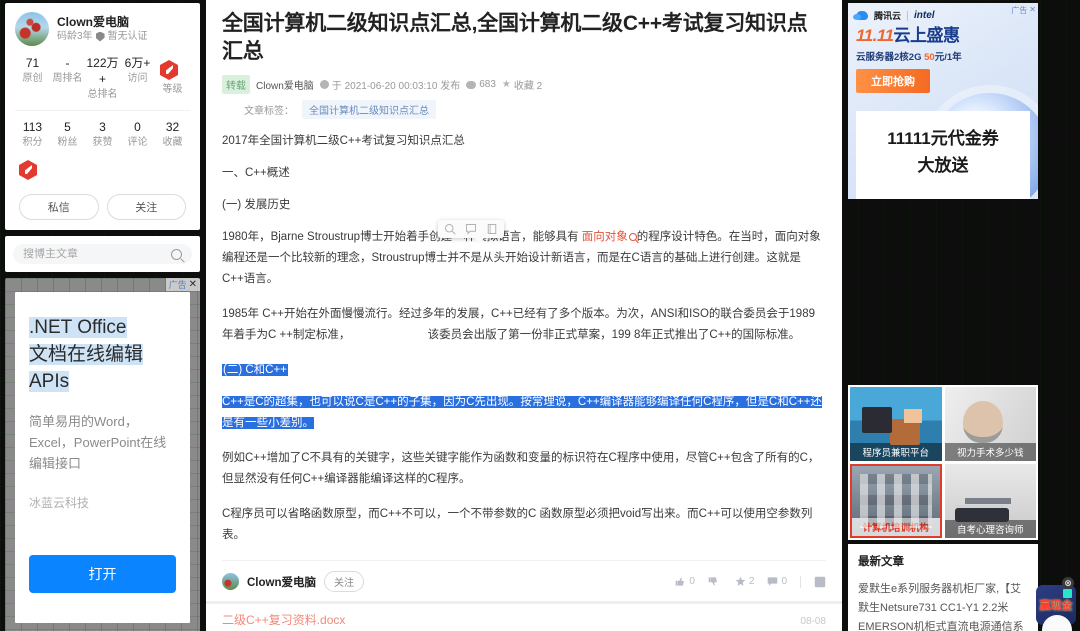 This screenshot has height=631, width=1080. I want to click on stat-label: 收藏, so click(172, 142).